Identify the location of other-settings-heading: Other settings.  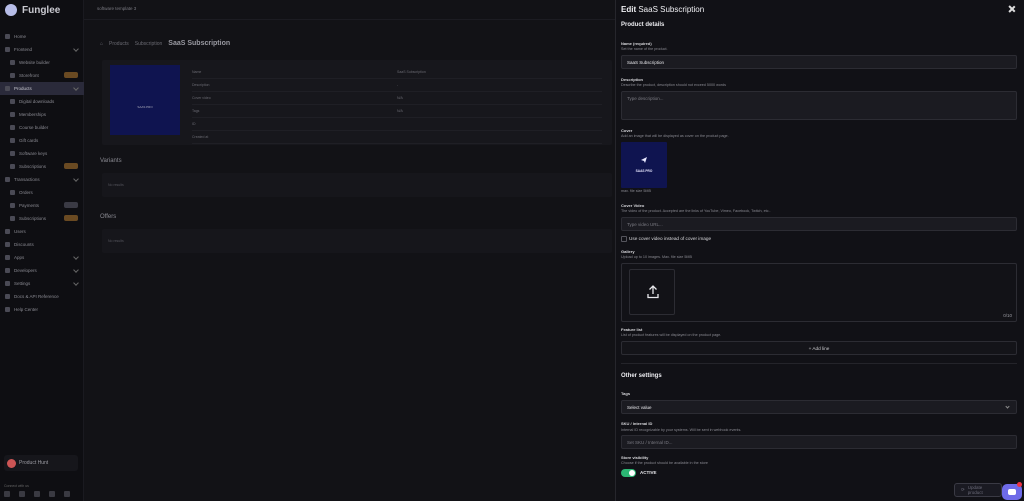
(641, 376).